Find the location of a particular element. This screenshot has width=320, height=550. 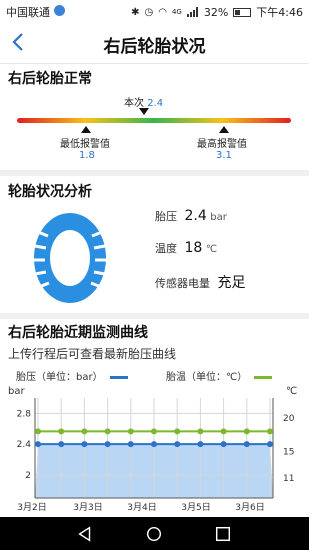

analysis-title: 轮胎状况分析 is located at coordinates (50, 192).